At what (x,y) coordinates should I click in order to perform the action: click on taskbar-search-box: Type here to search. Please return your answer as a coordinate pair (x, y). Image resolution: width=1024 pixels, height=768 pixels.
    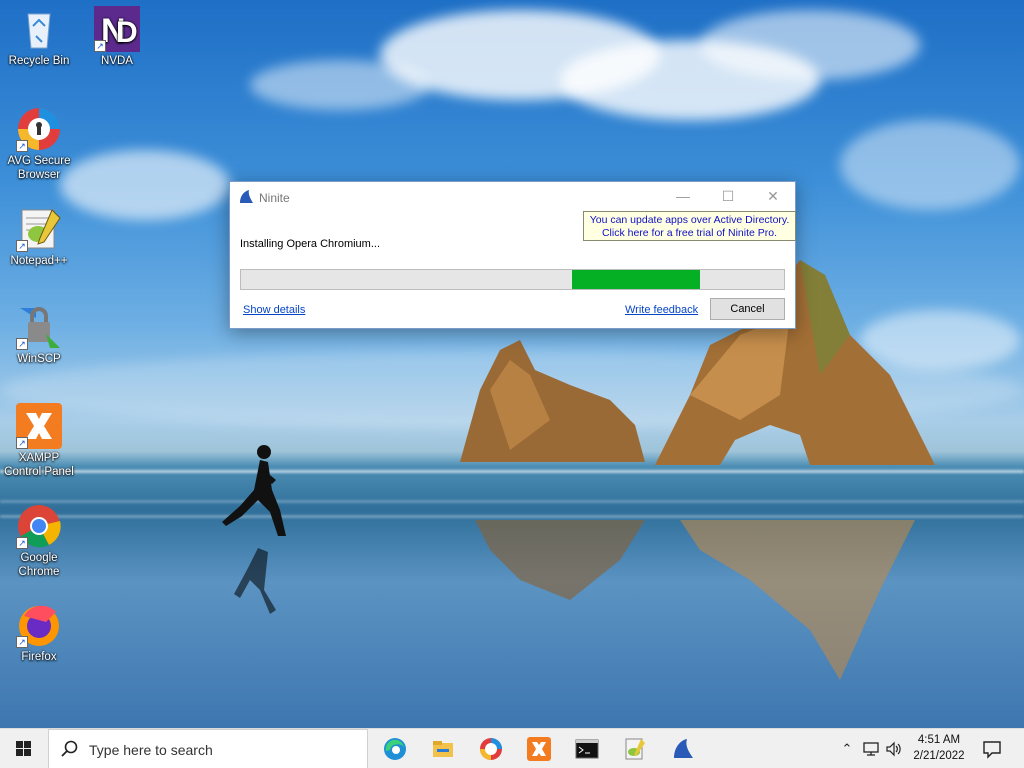
    Looking at the image, I should click on (208, 748).